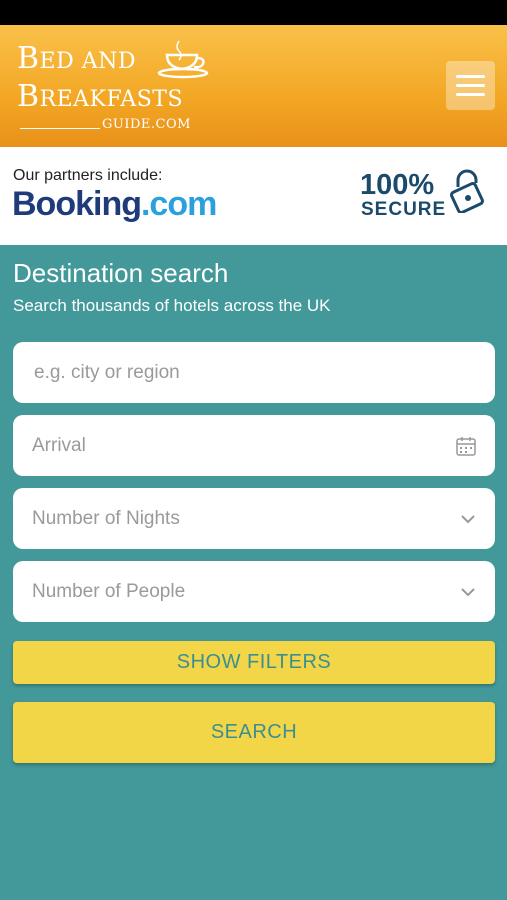 The image size is (507, 900). Describe the element at coordinates (88, 175) in the screenshot. I see `partners-label: Our partners include:` at that location.